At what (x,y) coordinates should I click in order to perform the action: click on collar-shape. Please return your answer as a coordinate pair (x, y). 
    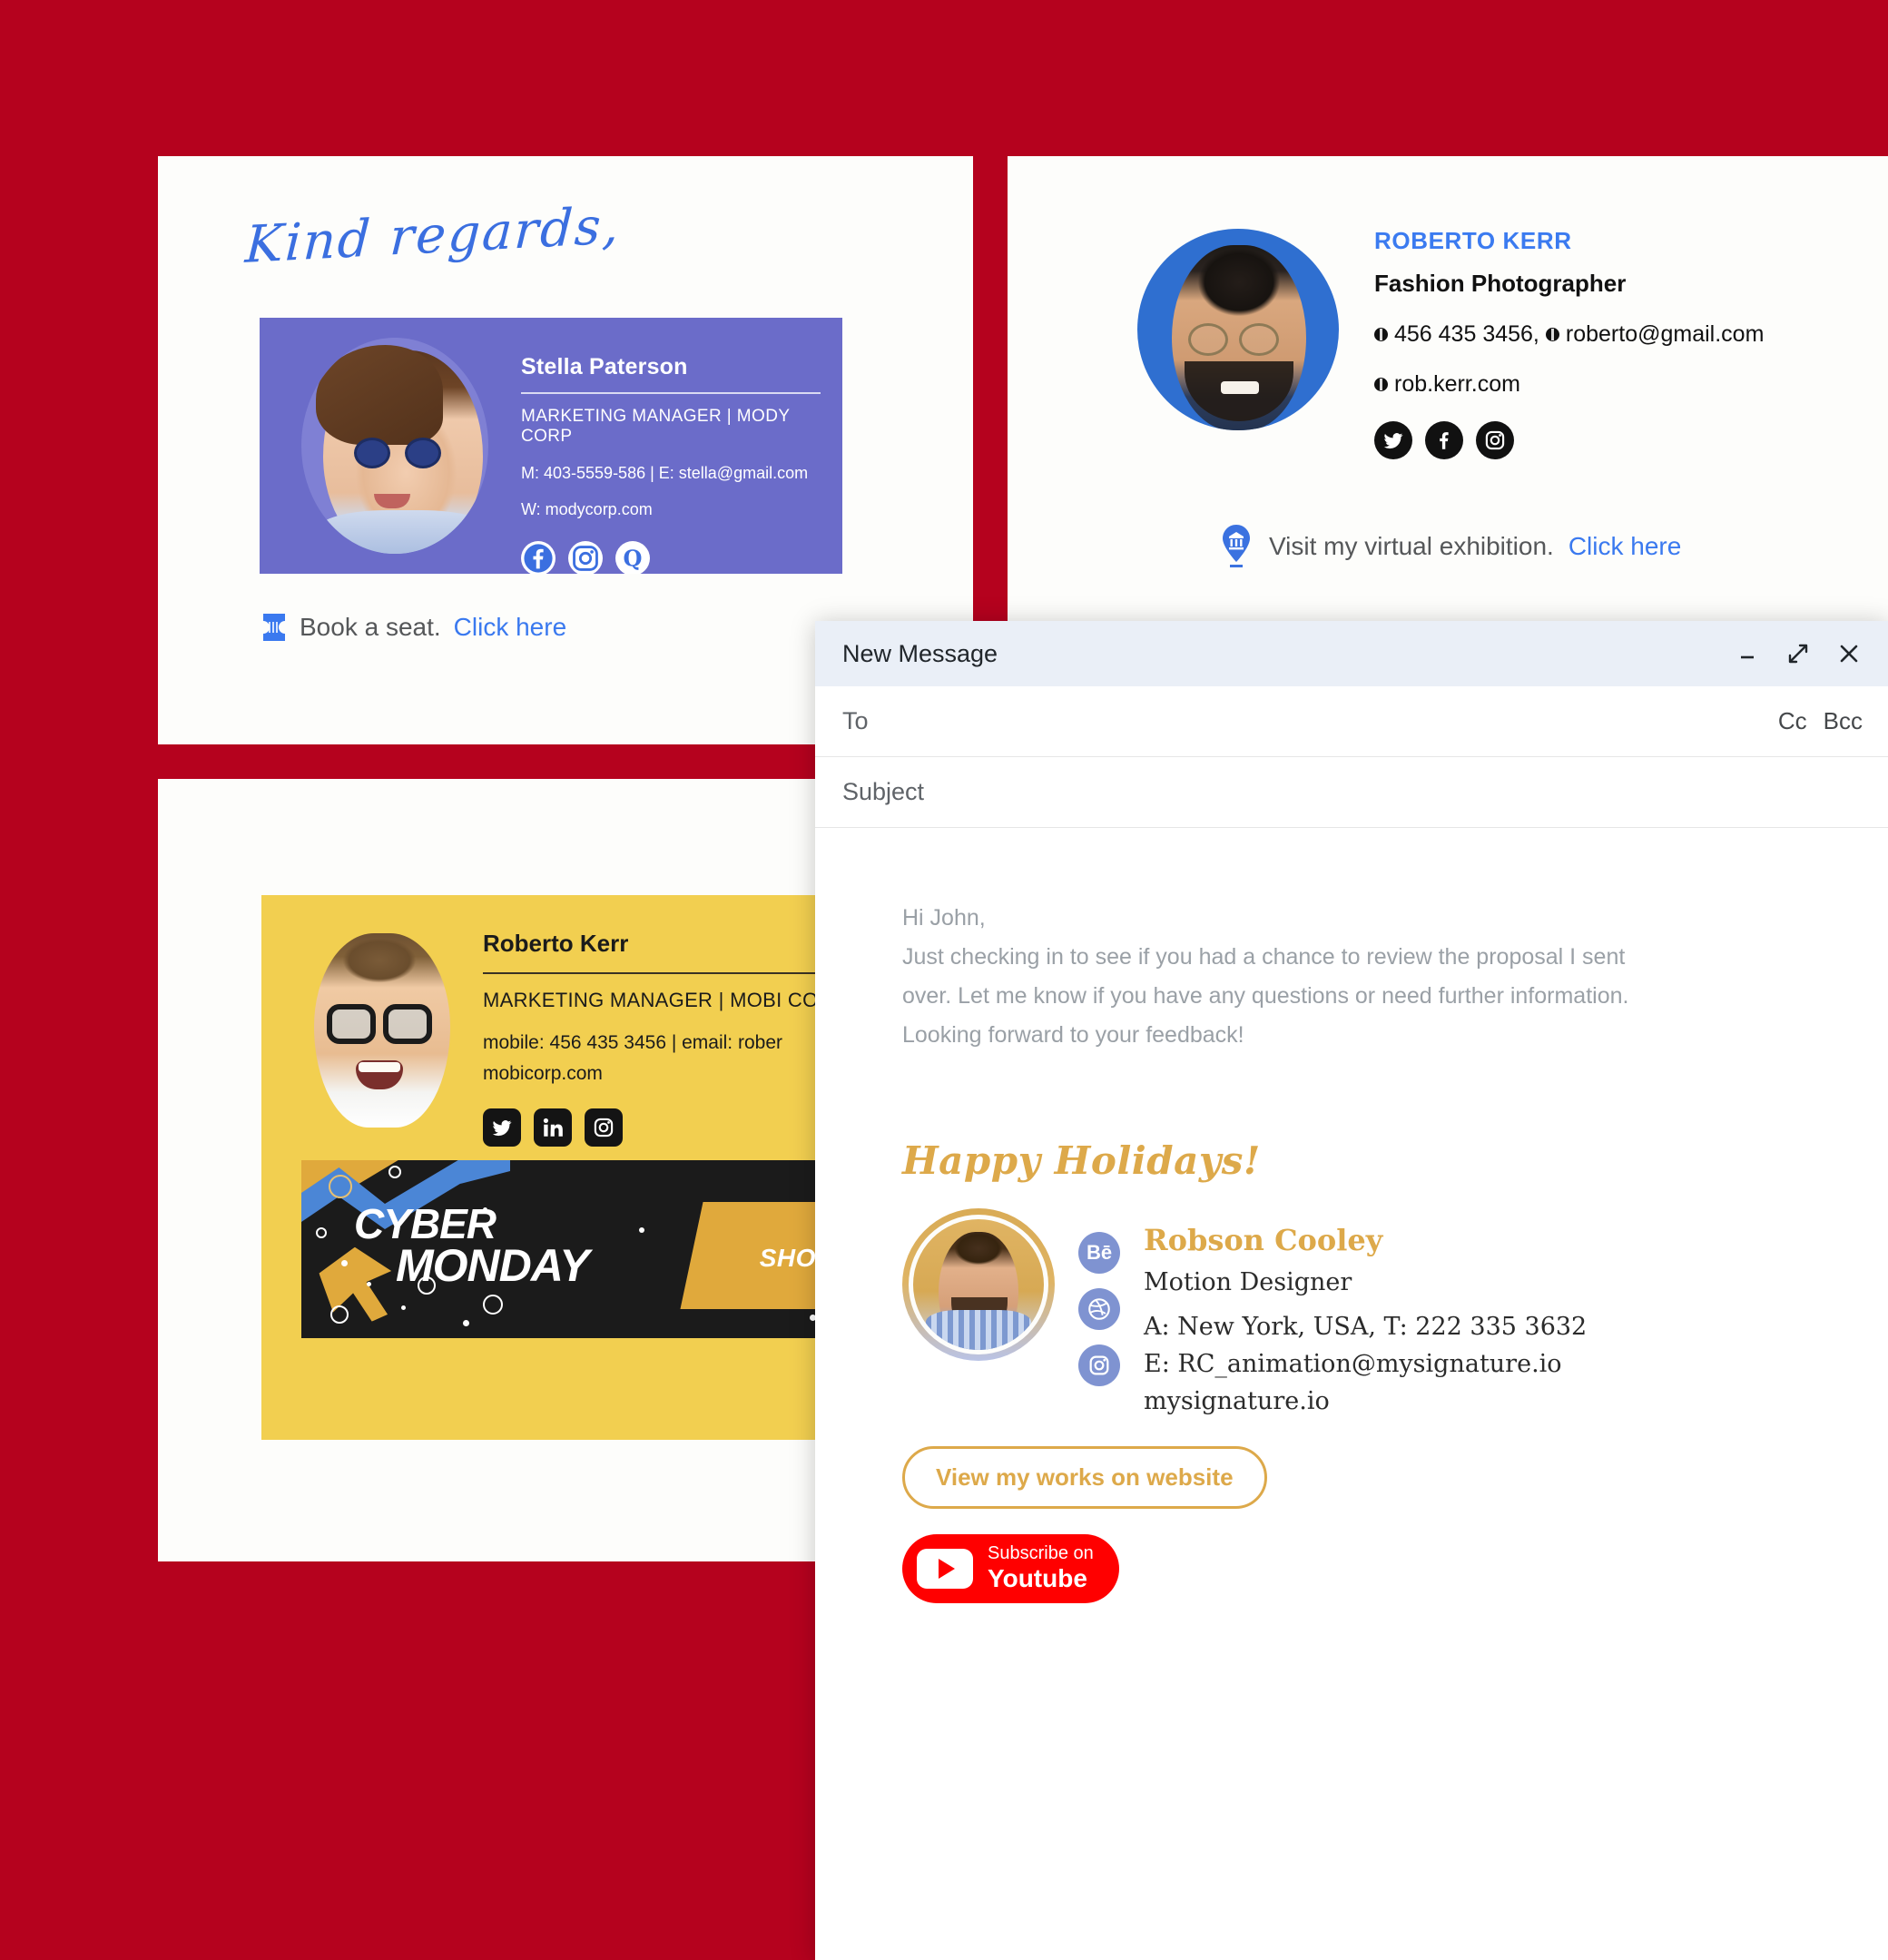
    Looking at the image, I should click on (403, 532).